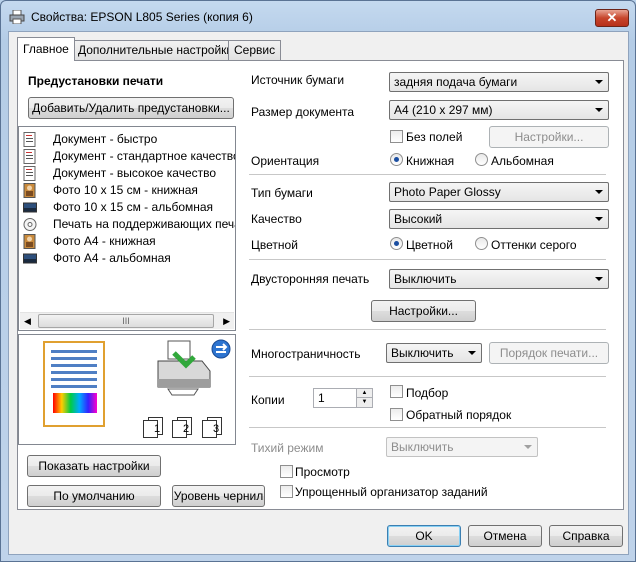 The image size is (636, 562). What do you see at coordinates (396, 159) in the screenshot?
I see `orientation-portrait-radio` at bounding box center [396, 159].